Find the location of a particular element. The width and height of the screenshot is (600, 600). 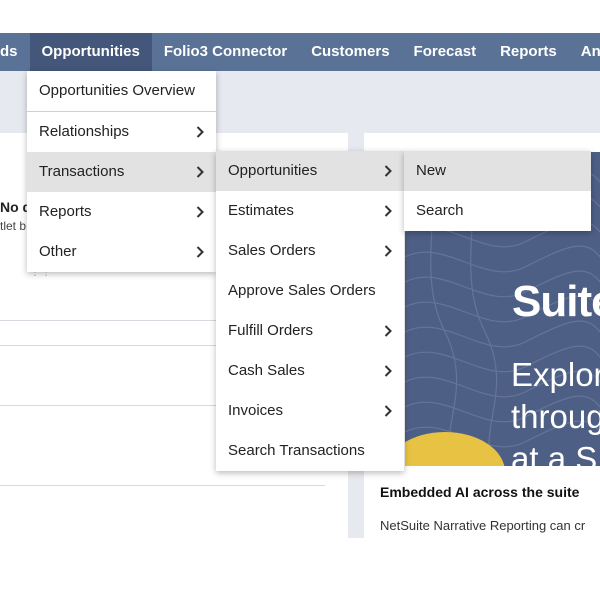

menu-item-opportunities-overview: Opportunities Overview is located at coordinates (121, 91).